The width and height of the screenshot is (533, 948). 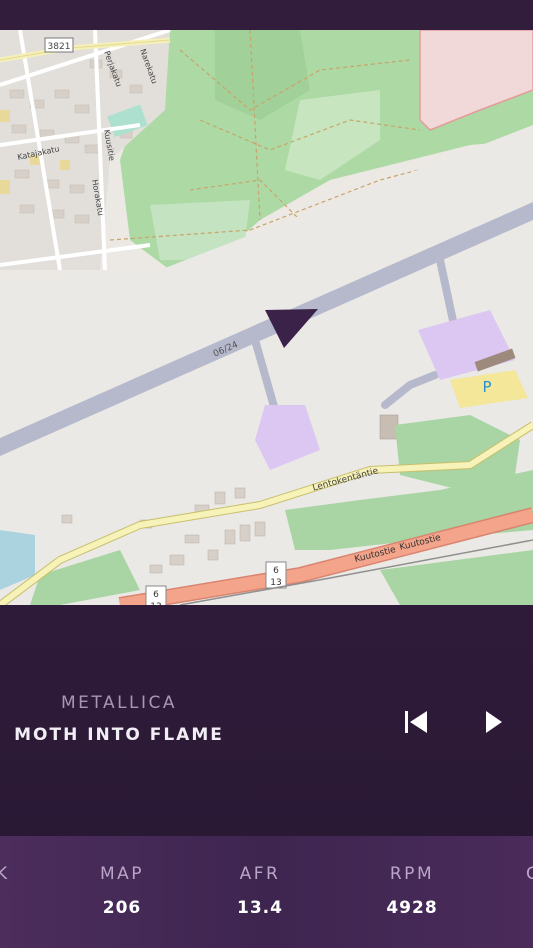 What do you see at coordinates (486, 387) in the screenshot?
I see `svg-text: P` at bounding box center [486, 387].